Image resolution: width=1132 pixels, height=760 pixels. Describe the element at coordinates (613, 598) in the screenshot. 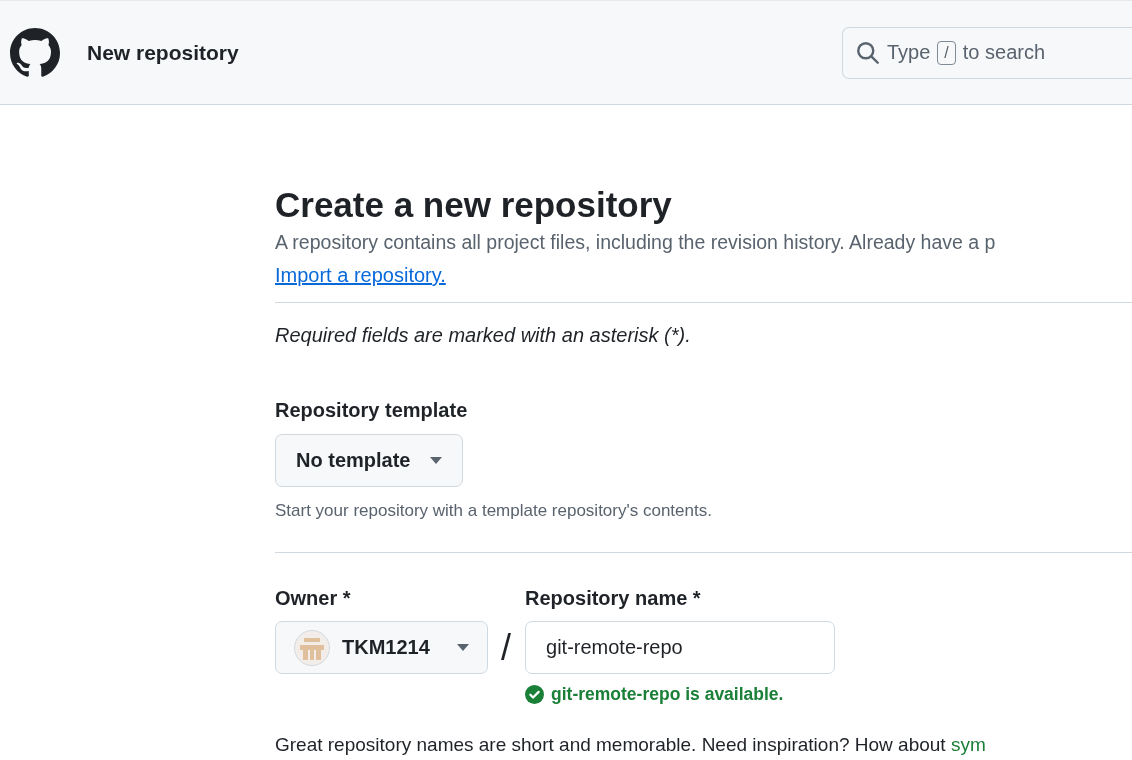

I see `field-label: Repository name *` at that location.